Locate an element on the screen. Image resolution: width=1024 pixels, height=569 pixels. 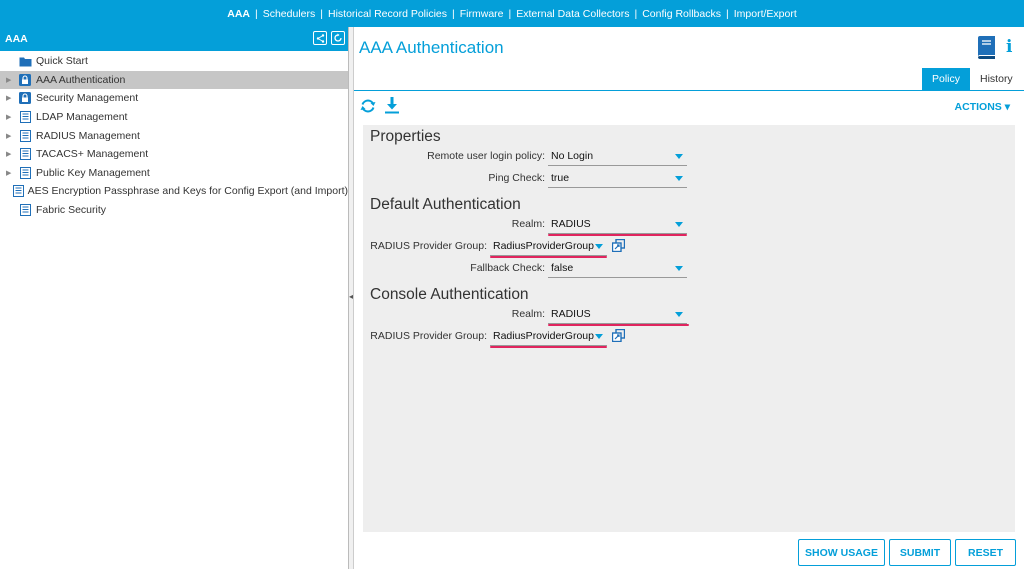
ping-check-label: Ping Check: is located at coordinates (516, 178).